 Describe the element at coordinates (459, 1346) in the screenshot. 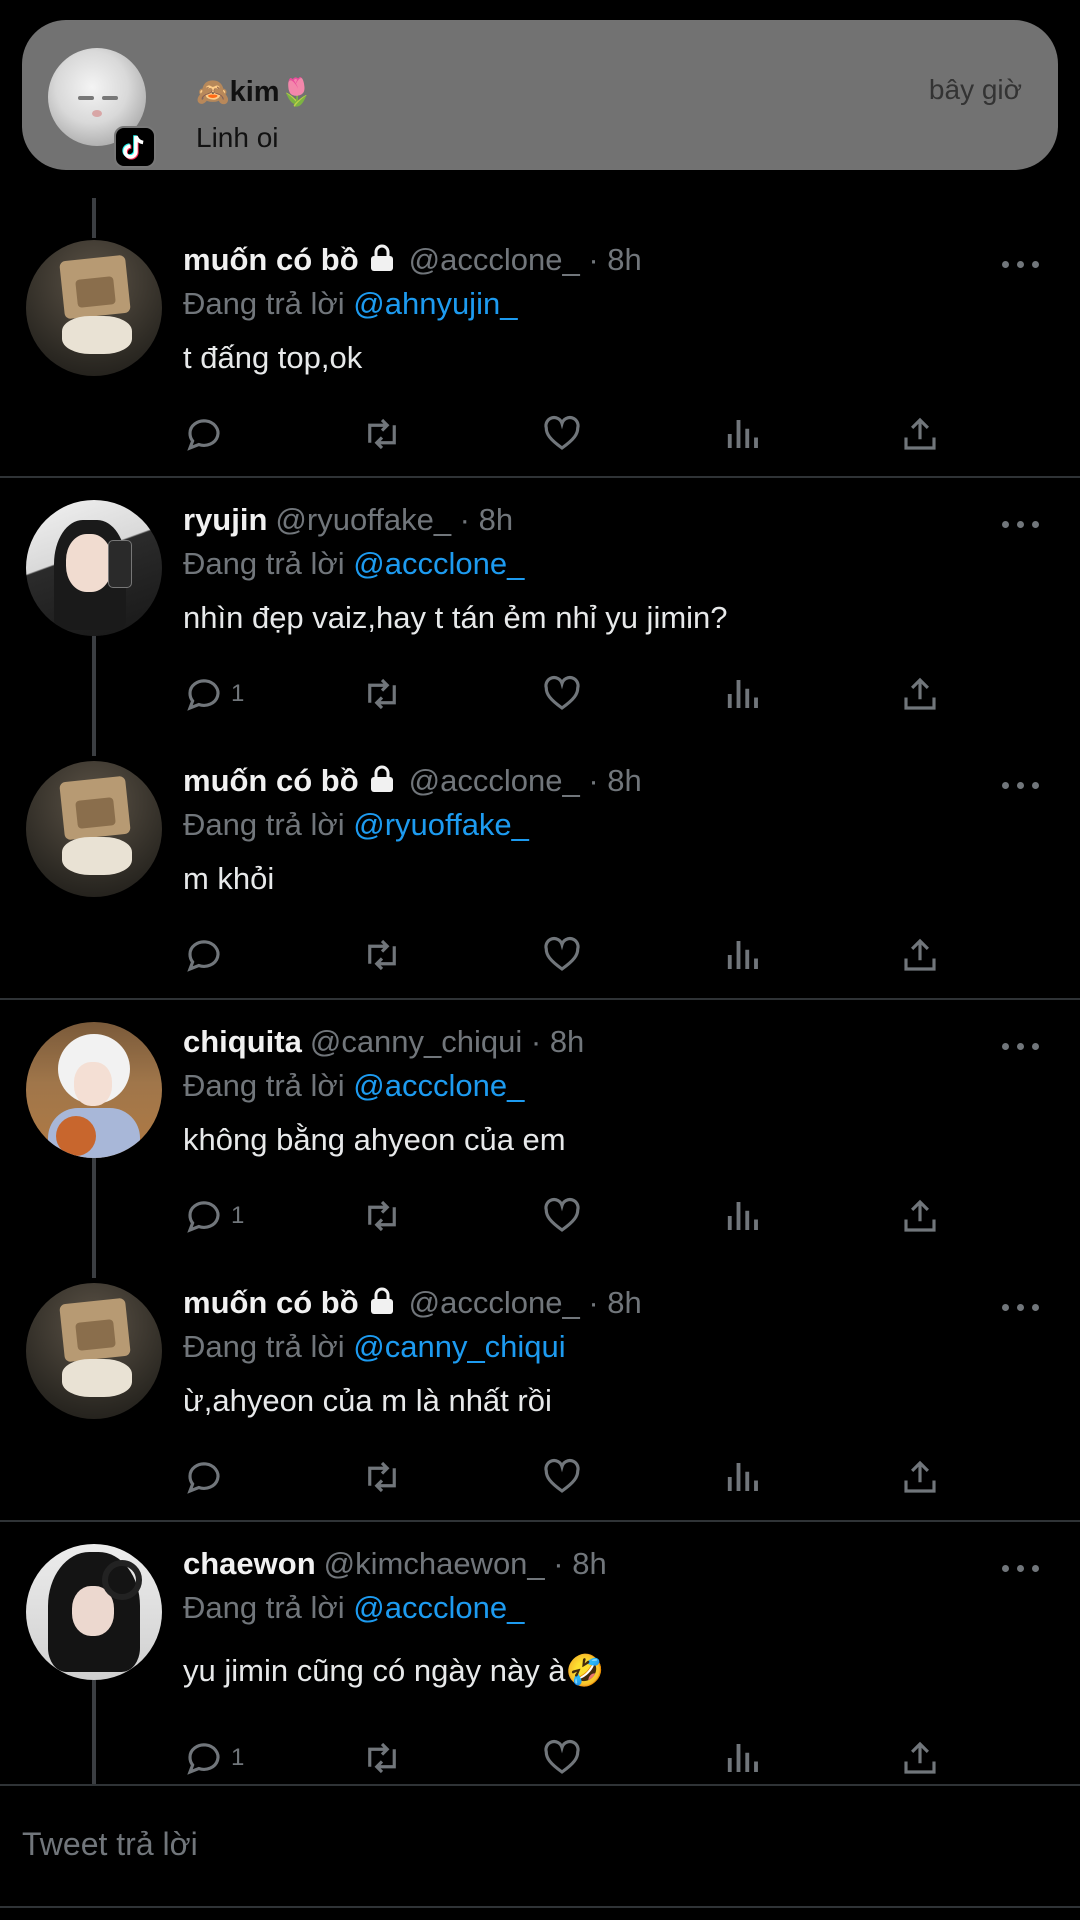

I see `mention-link: @canny_chiqui` at that location.